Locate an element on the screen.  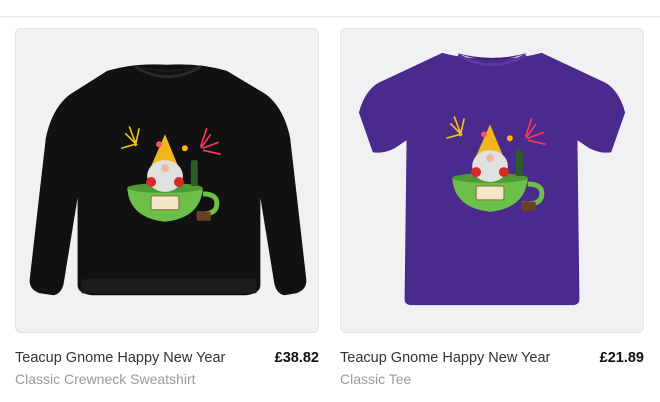
product-subtitle: Classic Tee is located at coordinates (376, 379).